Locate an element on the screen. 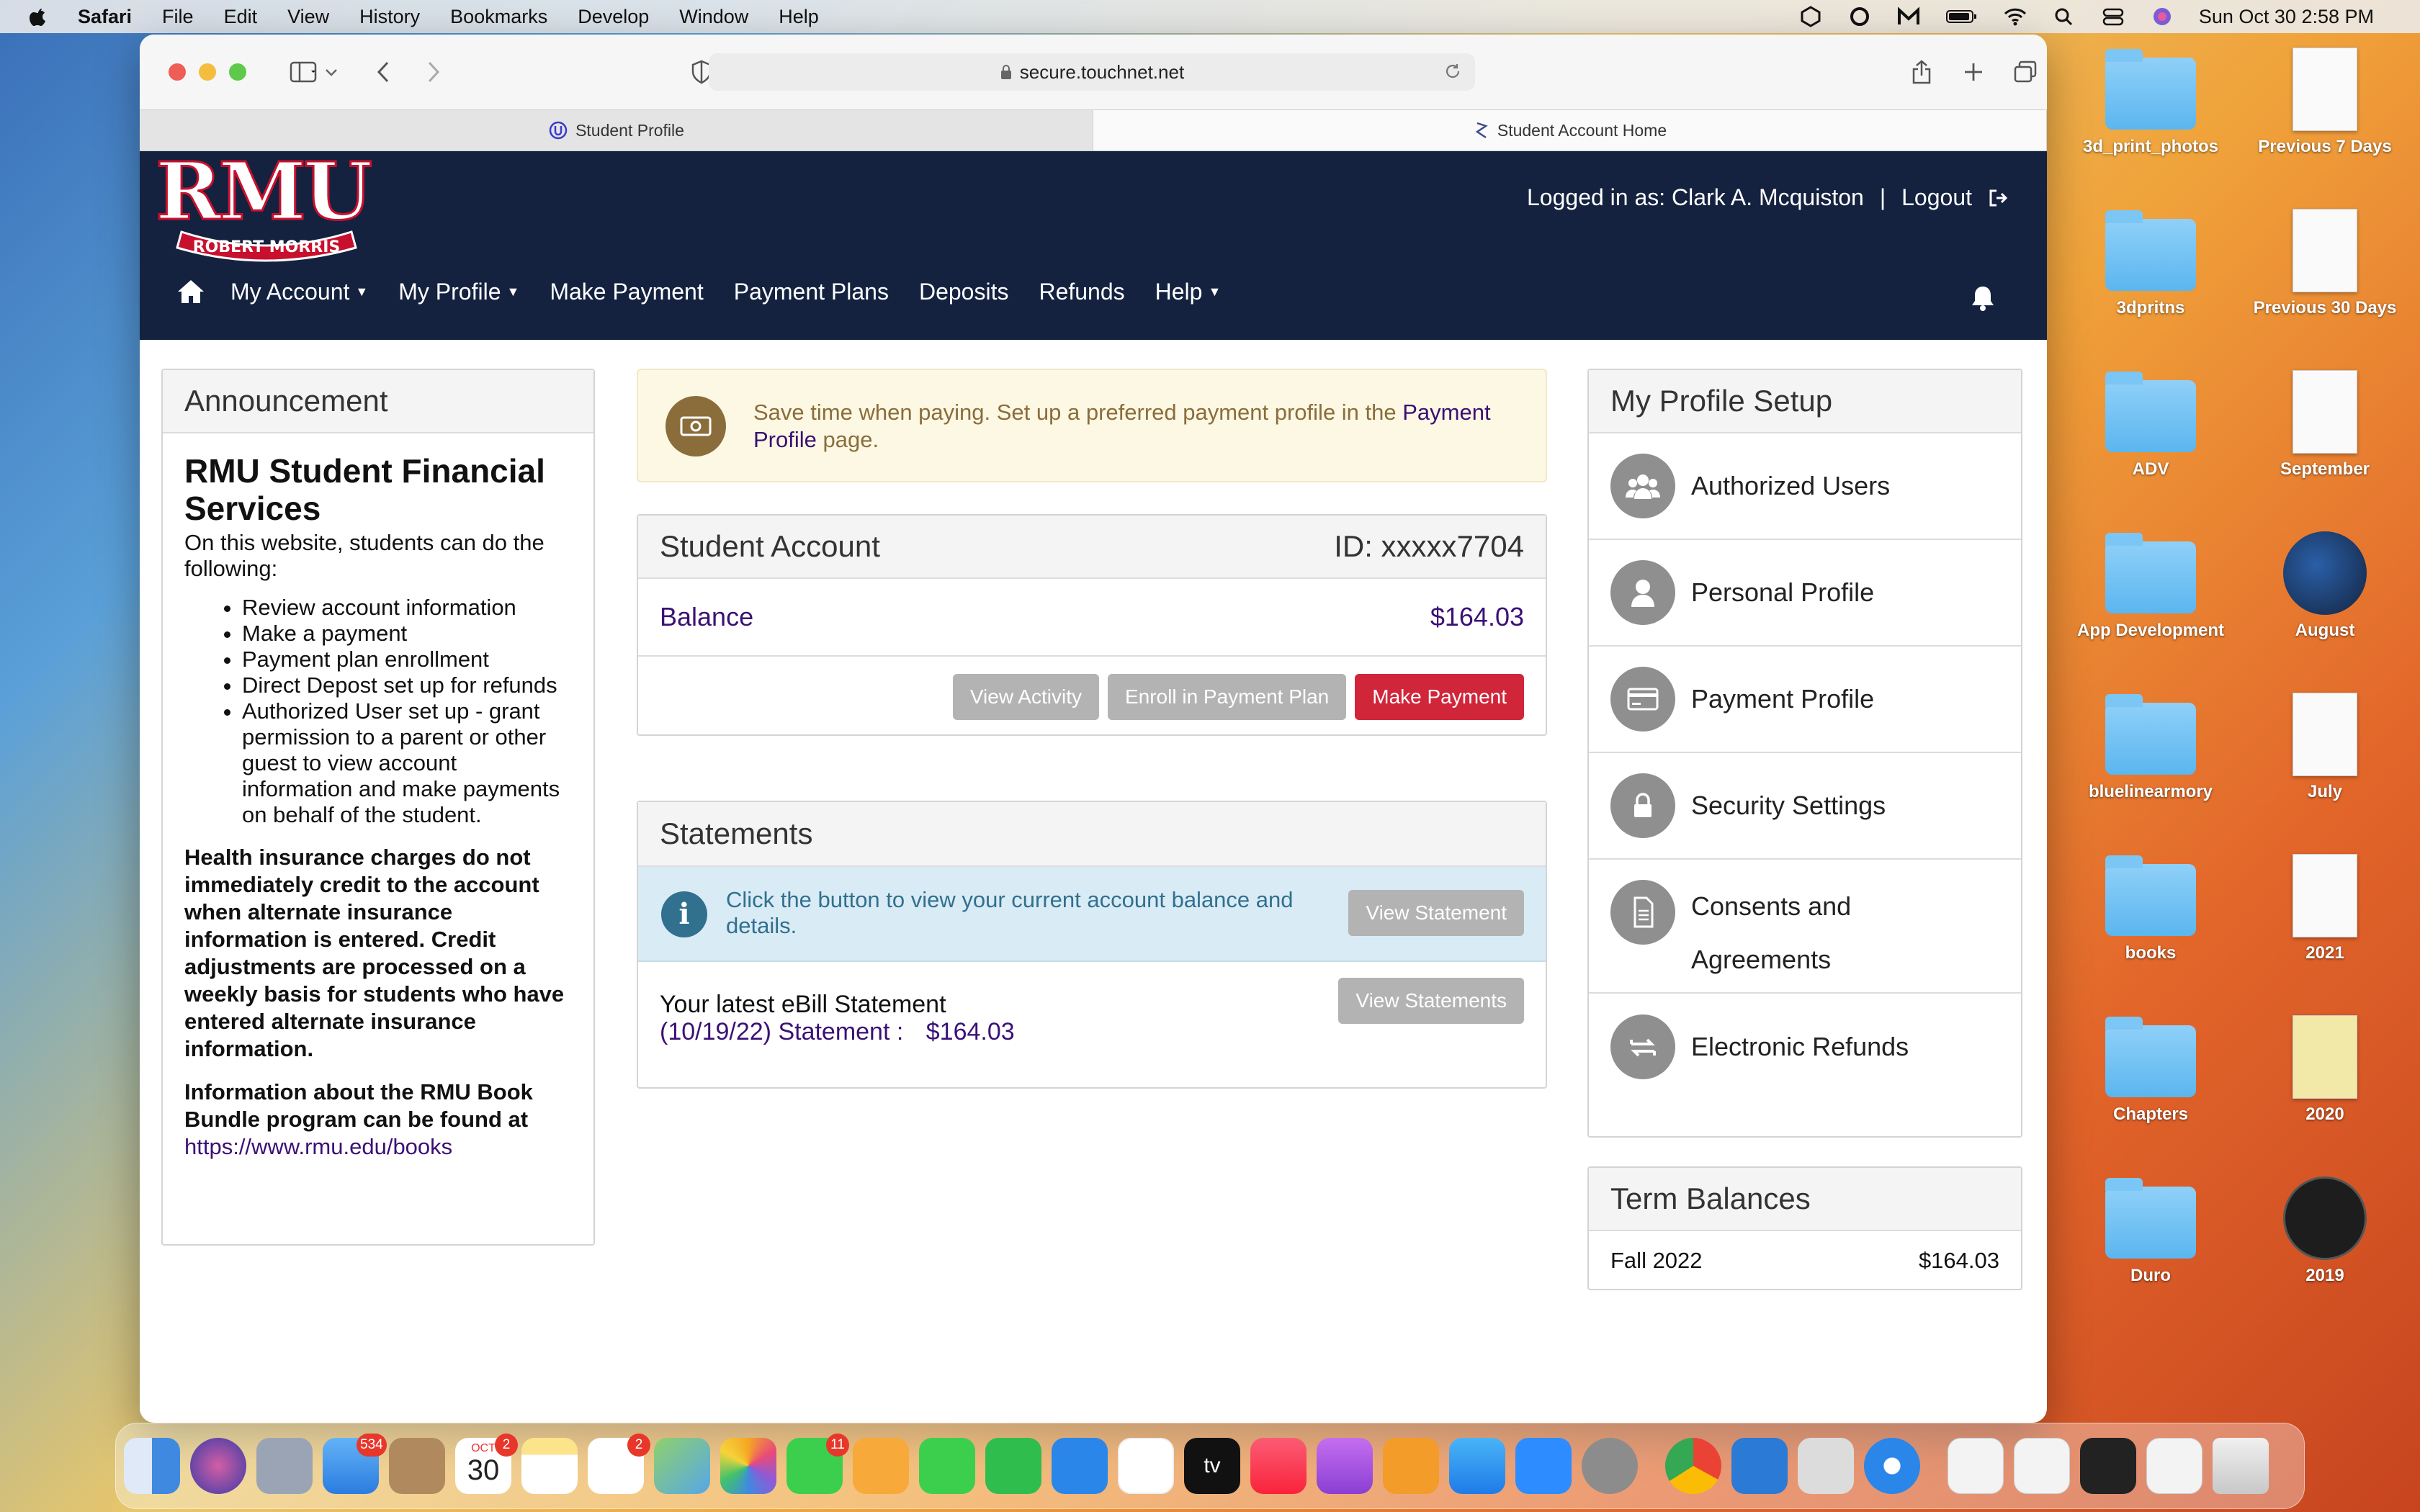 This screenshot has width=2420, height=1512. chrome-icon is located at coordinates (1693, 1466).